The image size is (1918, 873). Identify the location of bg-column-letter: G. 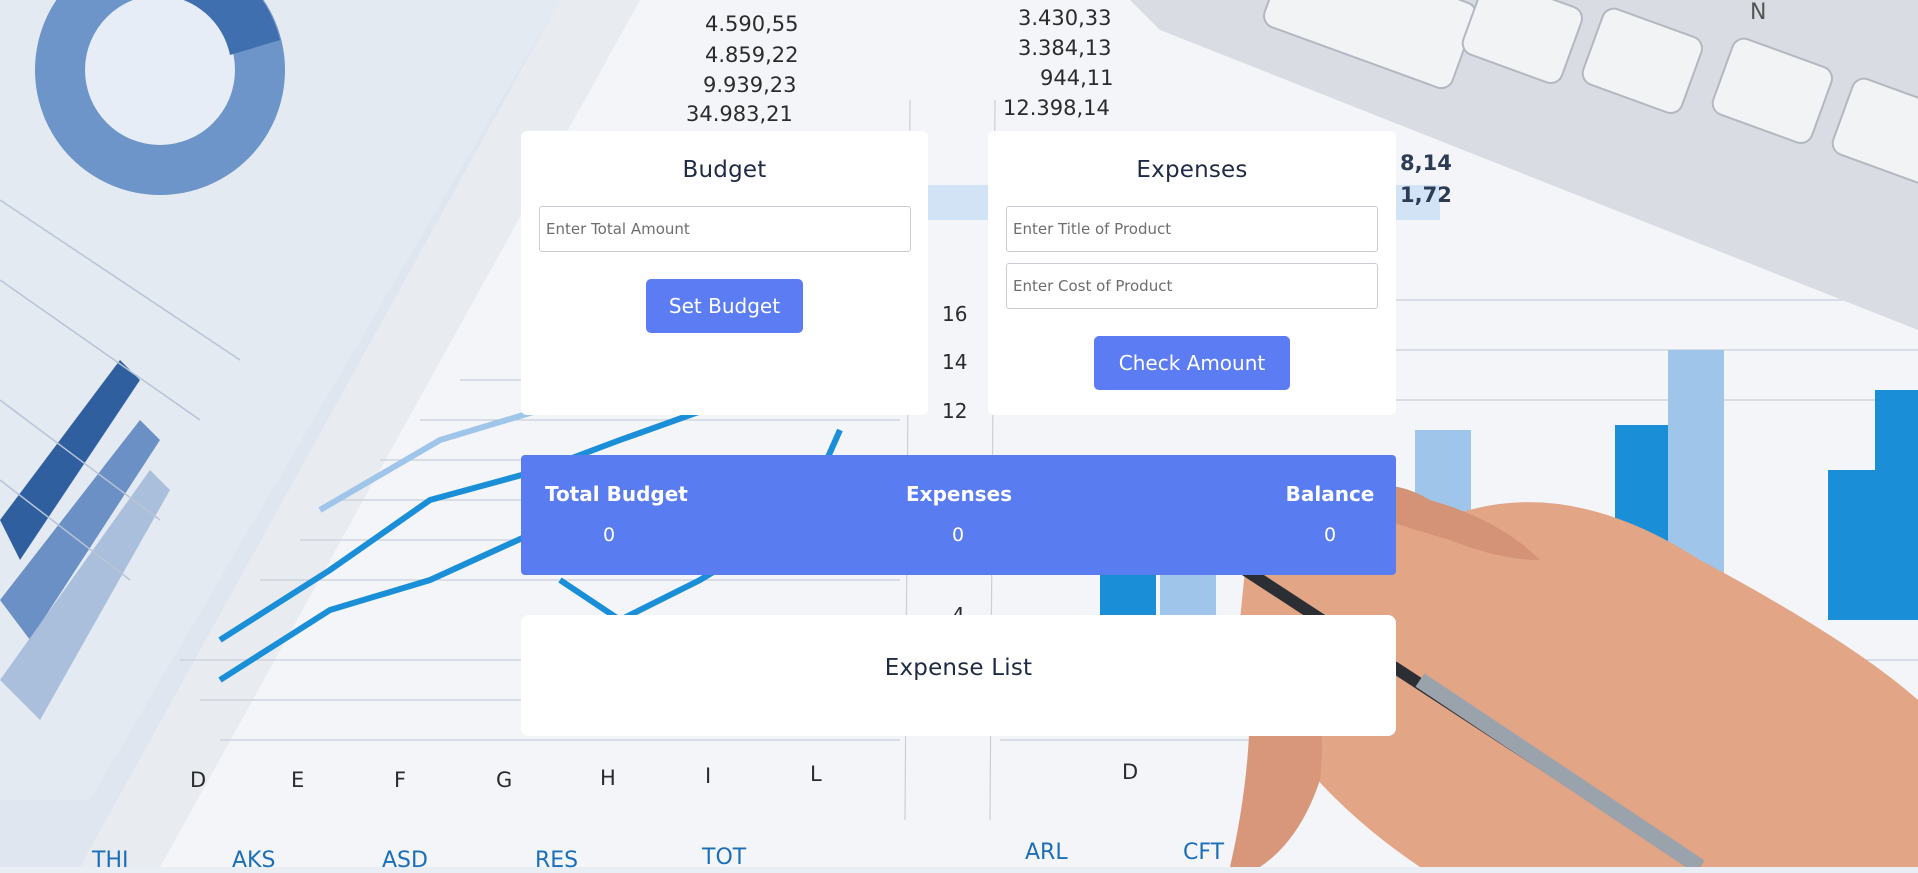
(504, 780).